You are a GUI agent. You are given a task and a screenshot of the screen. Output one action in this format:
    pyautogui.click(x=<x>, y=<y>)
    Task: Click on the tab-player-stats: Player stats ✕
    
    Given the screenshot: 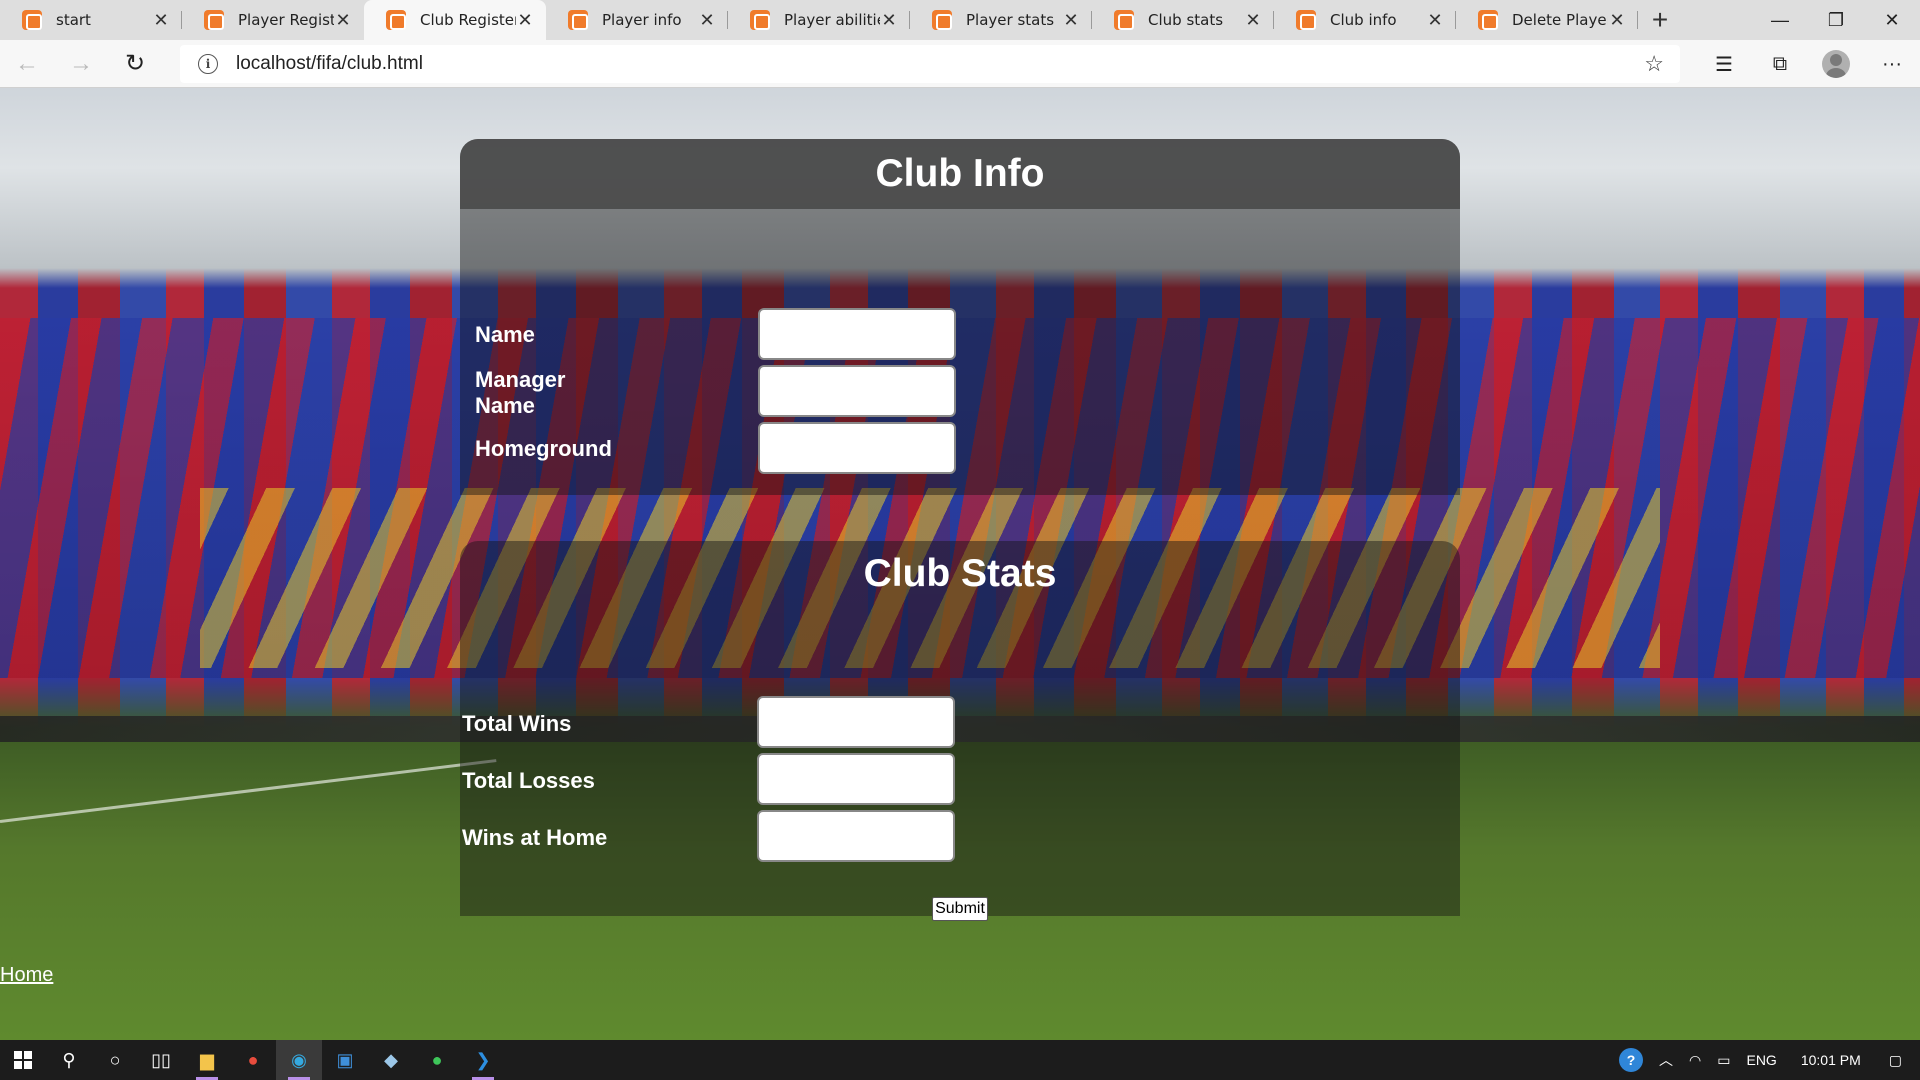 What is the action you would take?
    pyautogui.click(x=1001, y=20)
    